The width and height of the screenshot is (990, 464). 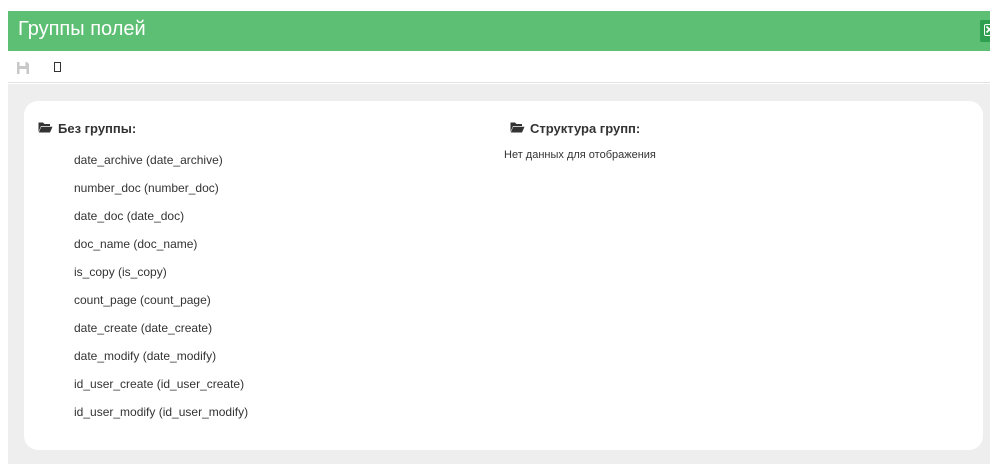 What do you see at coordinates (499, 31) in the screenshot?
I see `window-header: Группы полей` at bounding box center [499, 31].